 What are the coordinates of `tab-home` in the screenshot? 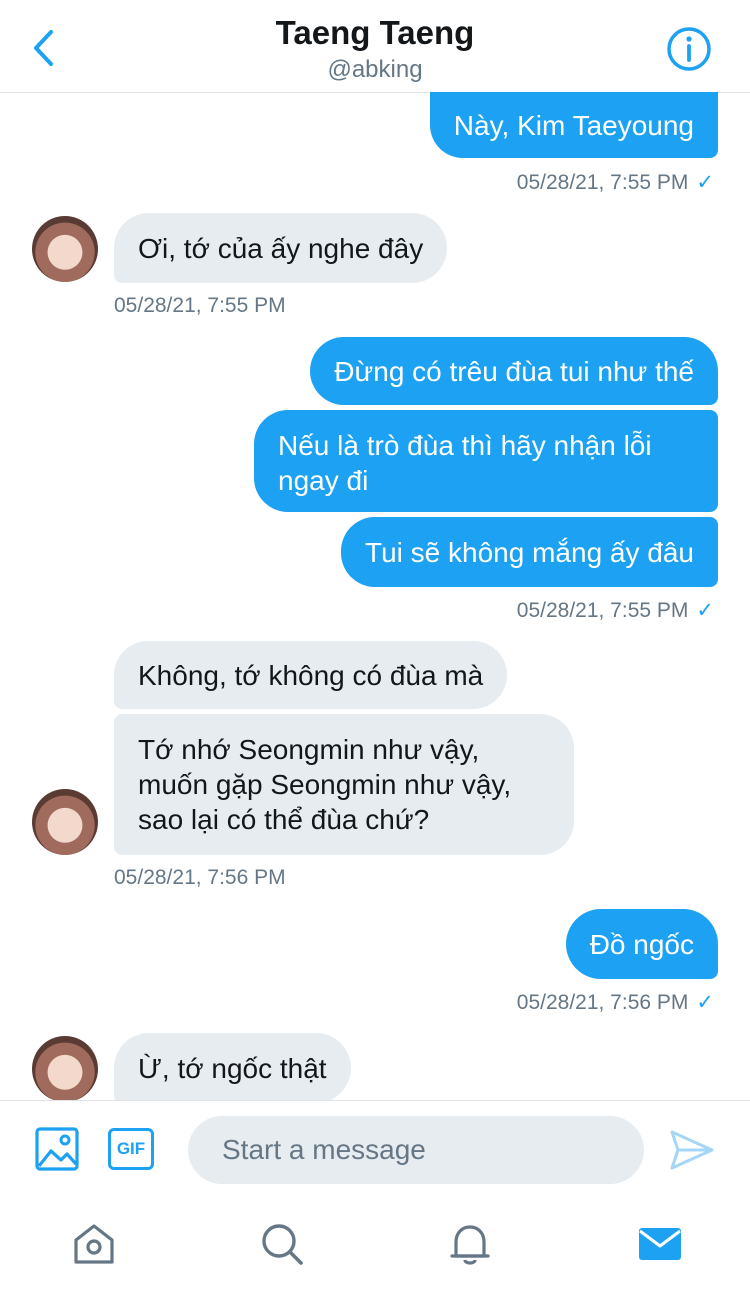 It's located at (94, 1244).